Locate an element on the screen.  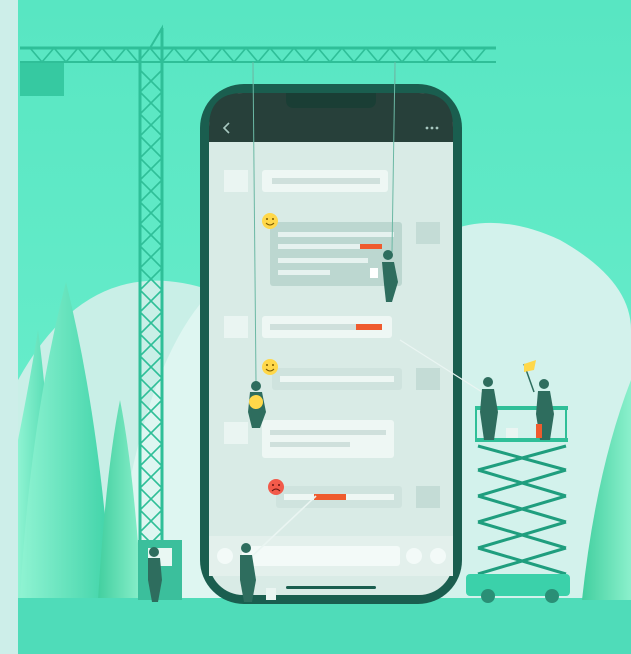
message-input is located at coordinates (321, 556).